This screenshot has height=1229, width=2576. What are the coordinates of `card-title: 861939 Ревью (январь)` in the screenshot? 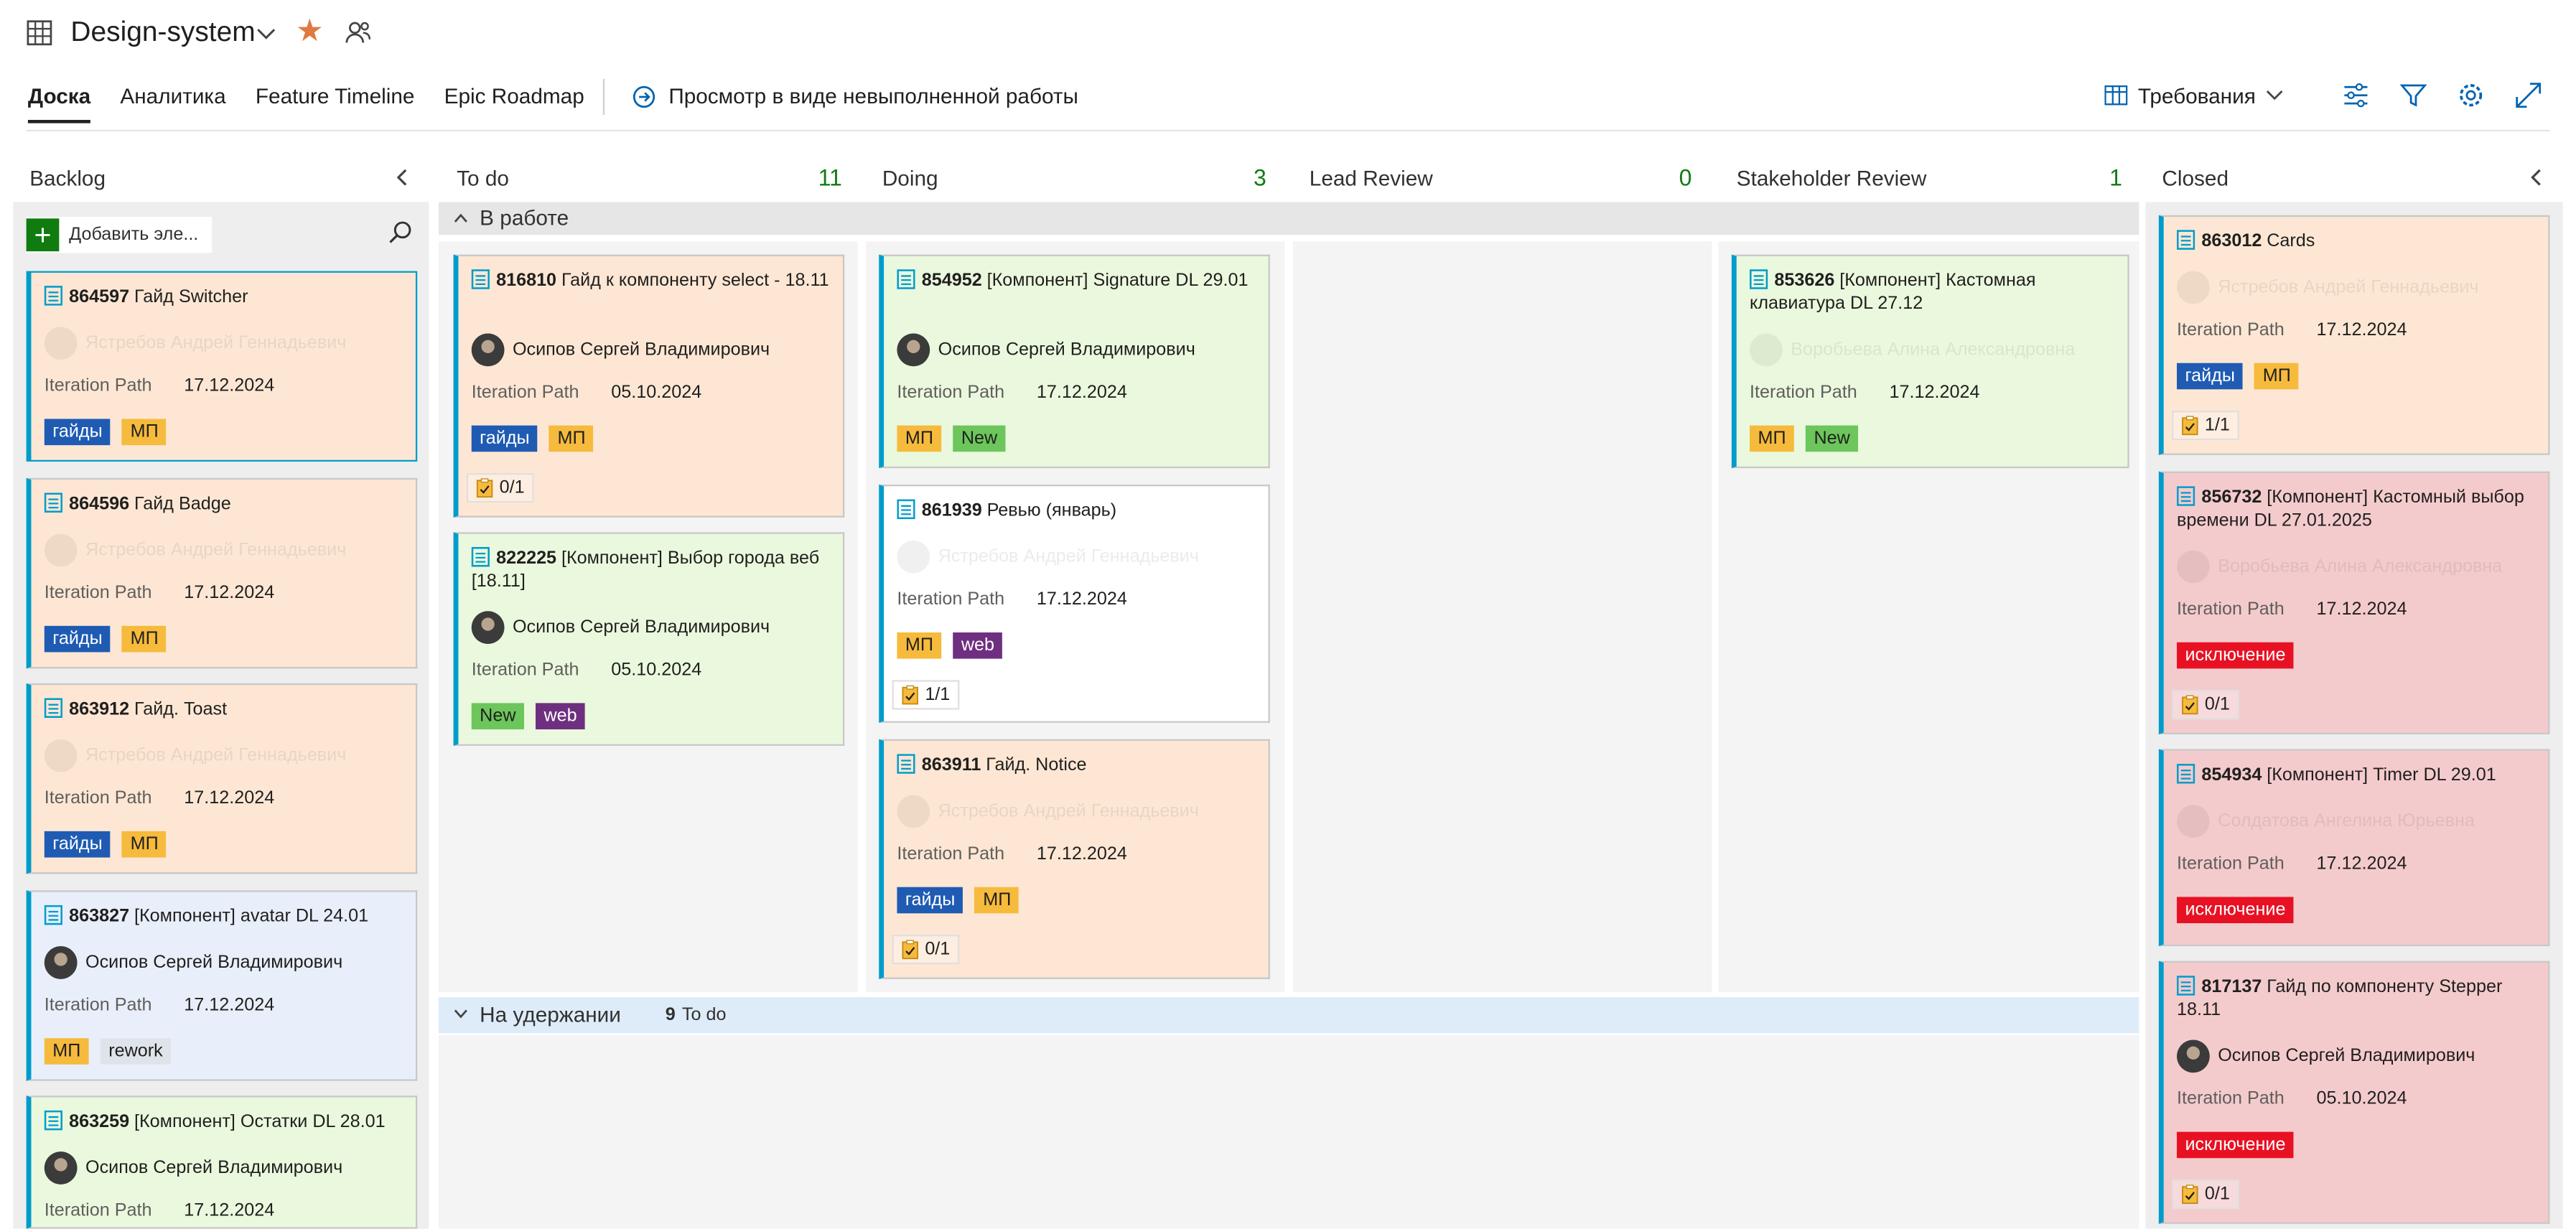 It's located at (1076, 511).